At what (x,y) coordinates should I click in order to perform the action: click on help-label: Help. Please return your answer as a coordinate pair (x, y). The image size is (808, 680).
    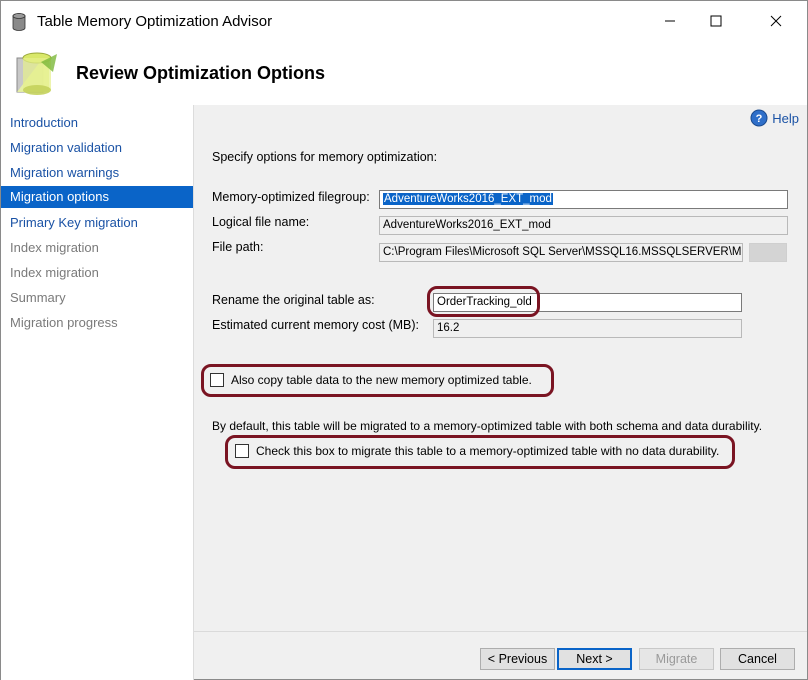
    Looking at the image, I should click on (785, 118).